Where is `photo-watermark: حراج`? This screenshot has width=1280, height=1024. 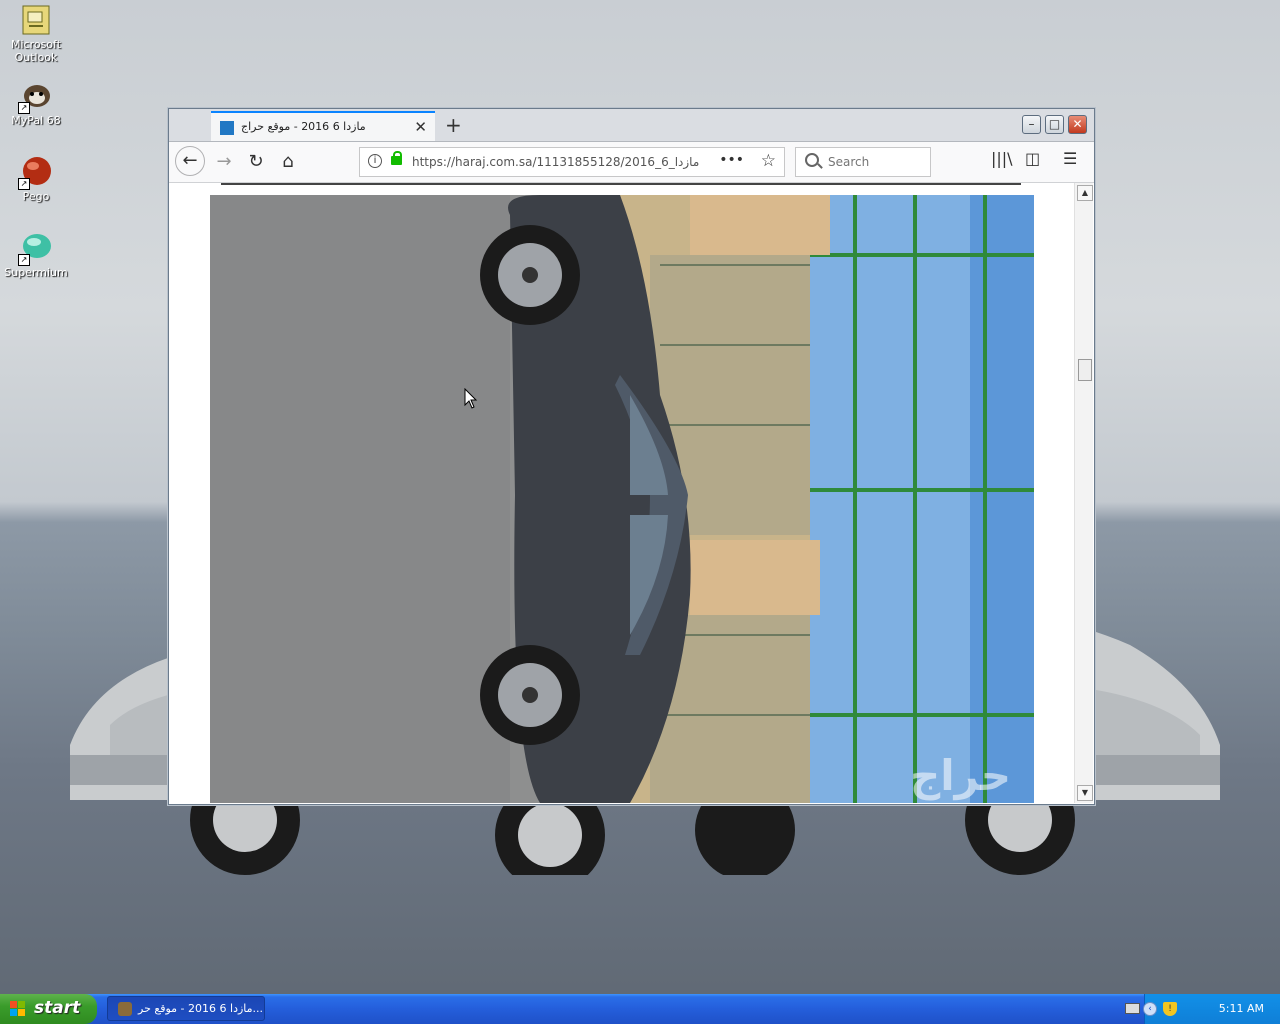 photo-watermark: حراج is located at coordinates (960, 776).